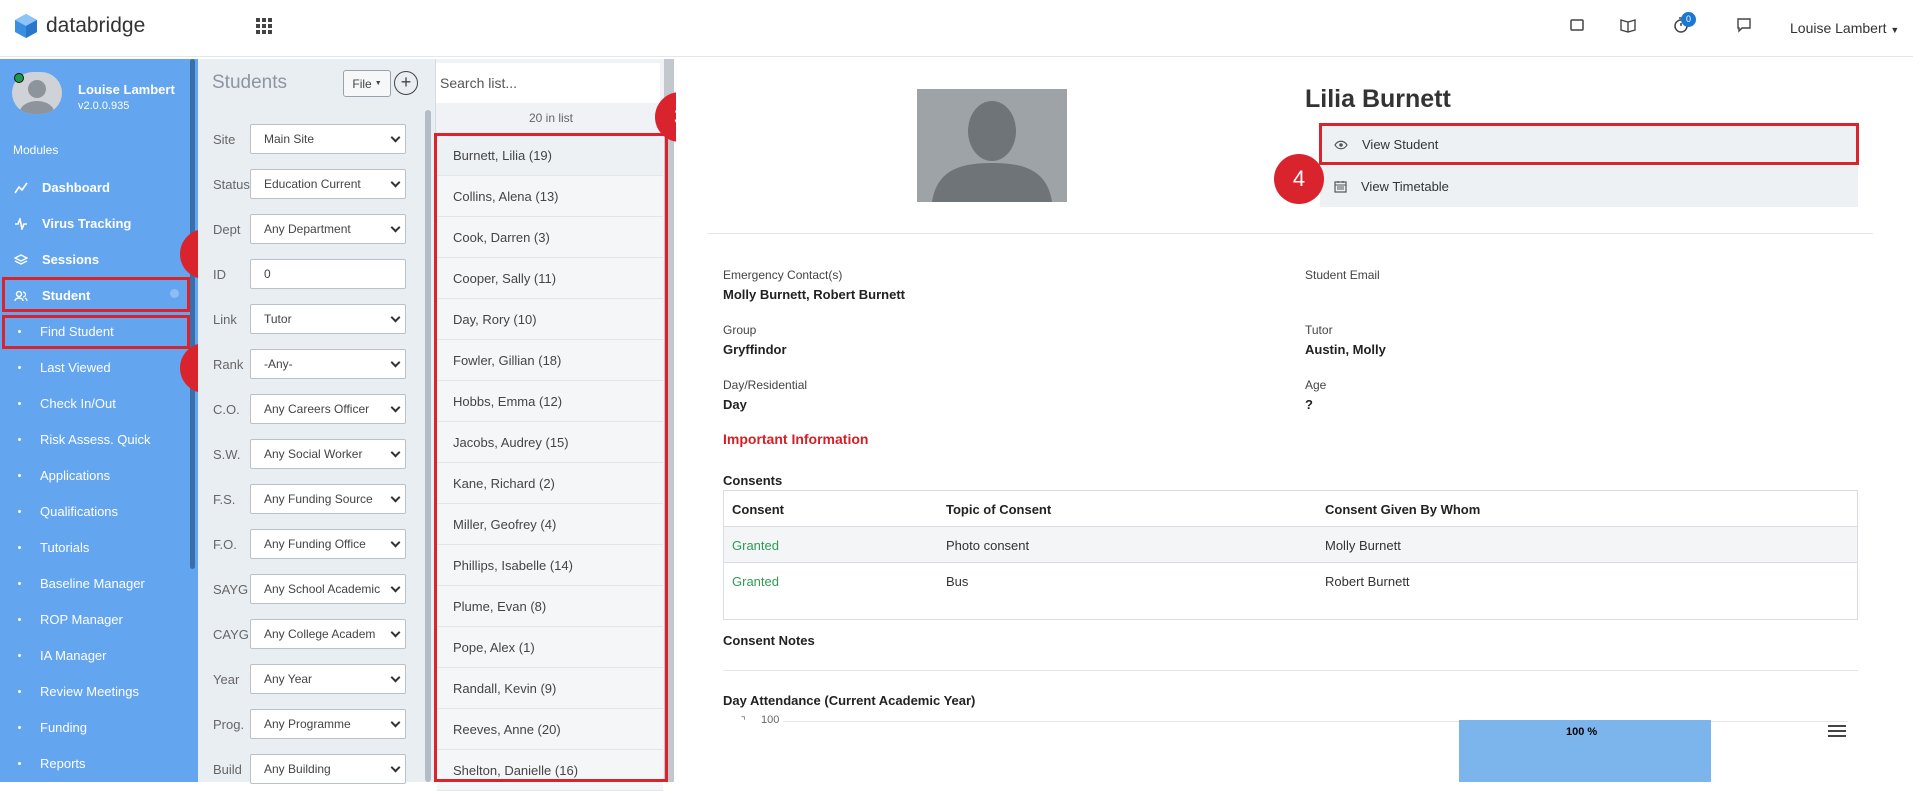  What do you see at coordinates (227, 229) in the screenshot?
I see `filter-label: Dept` at bounding box center [227, 229].